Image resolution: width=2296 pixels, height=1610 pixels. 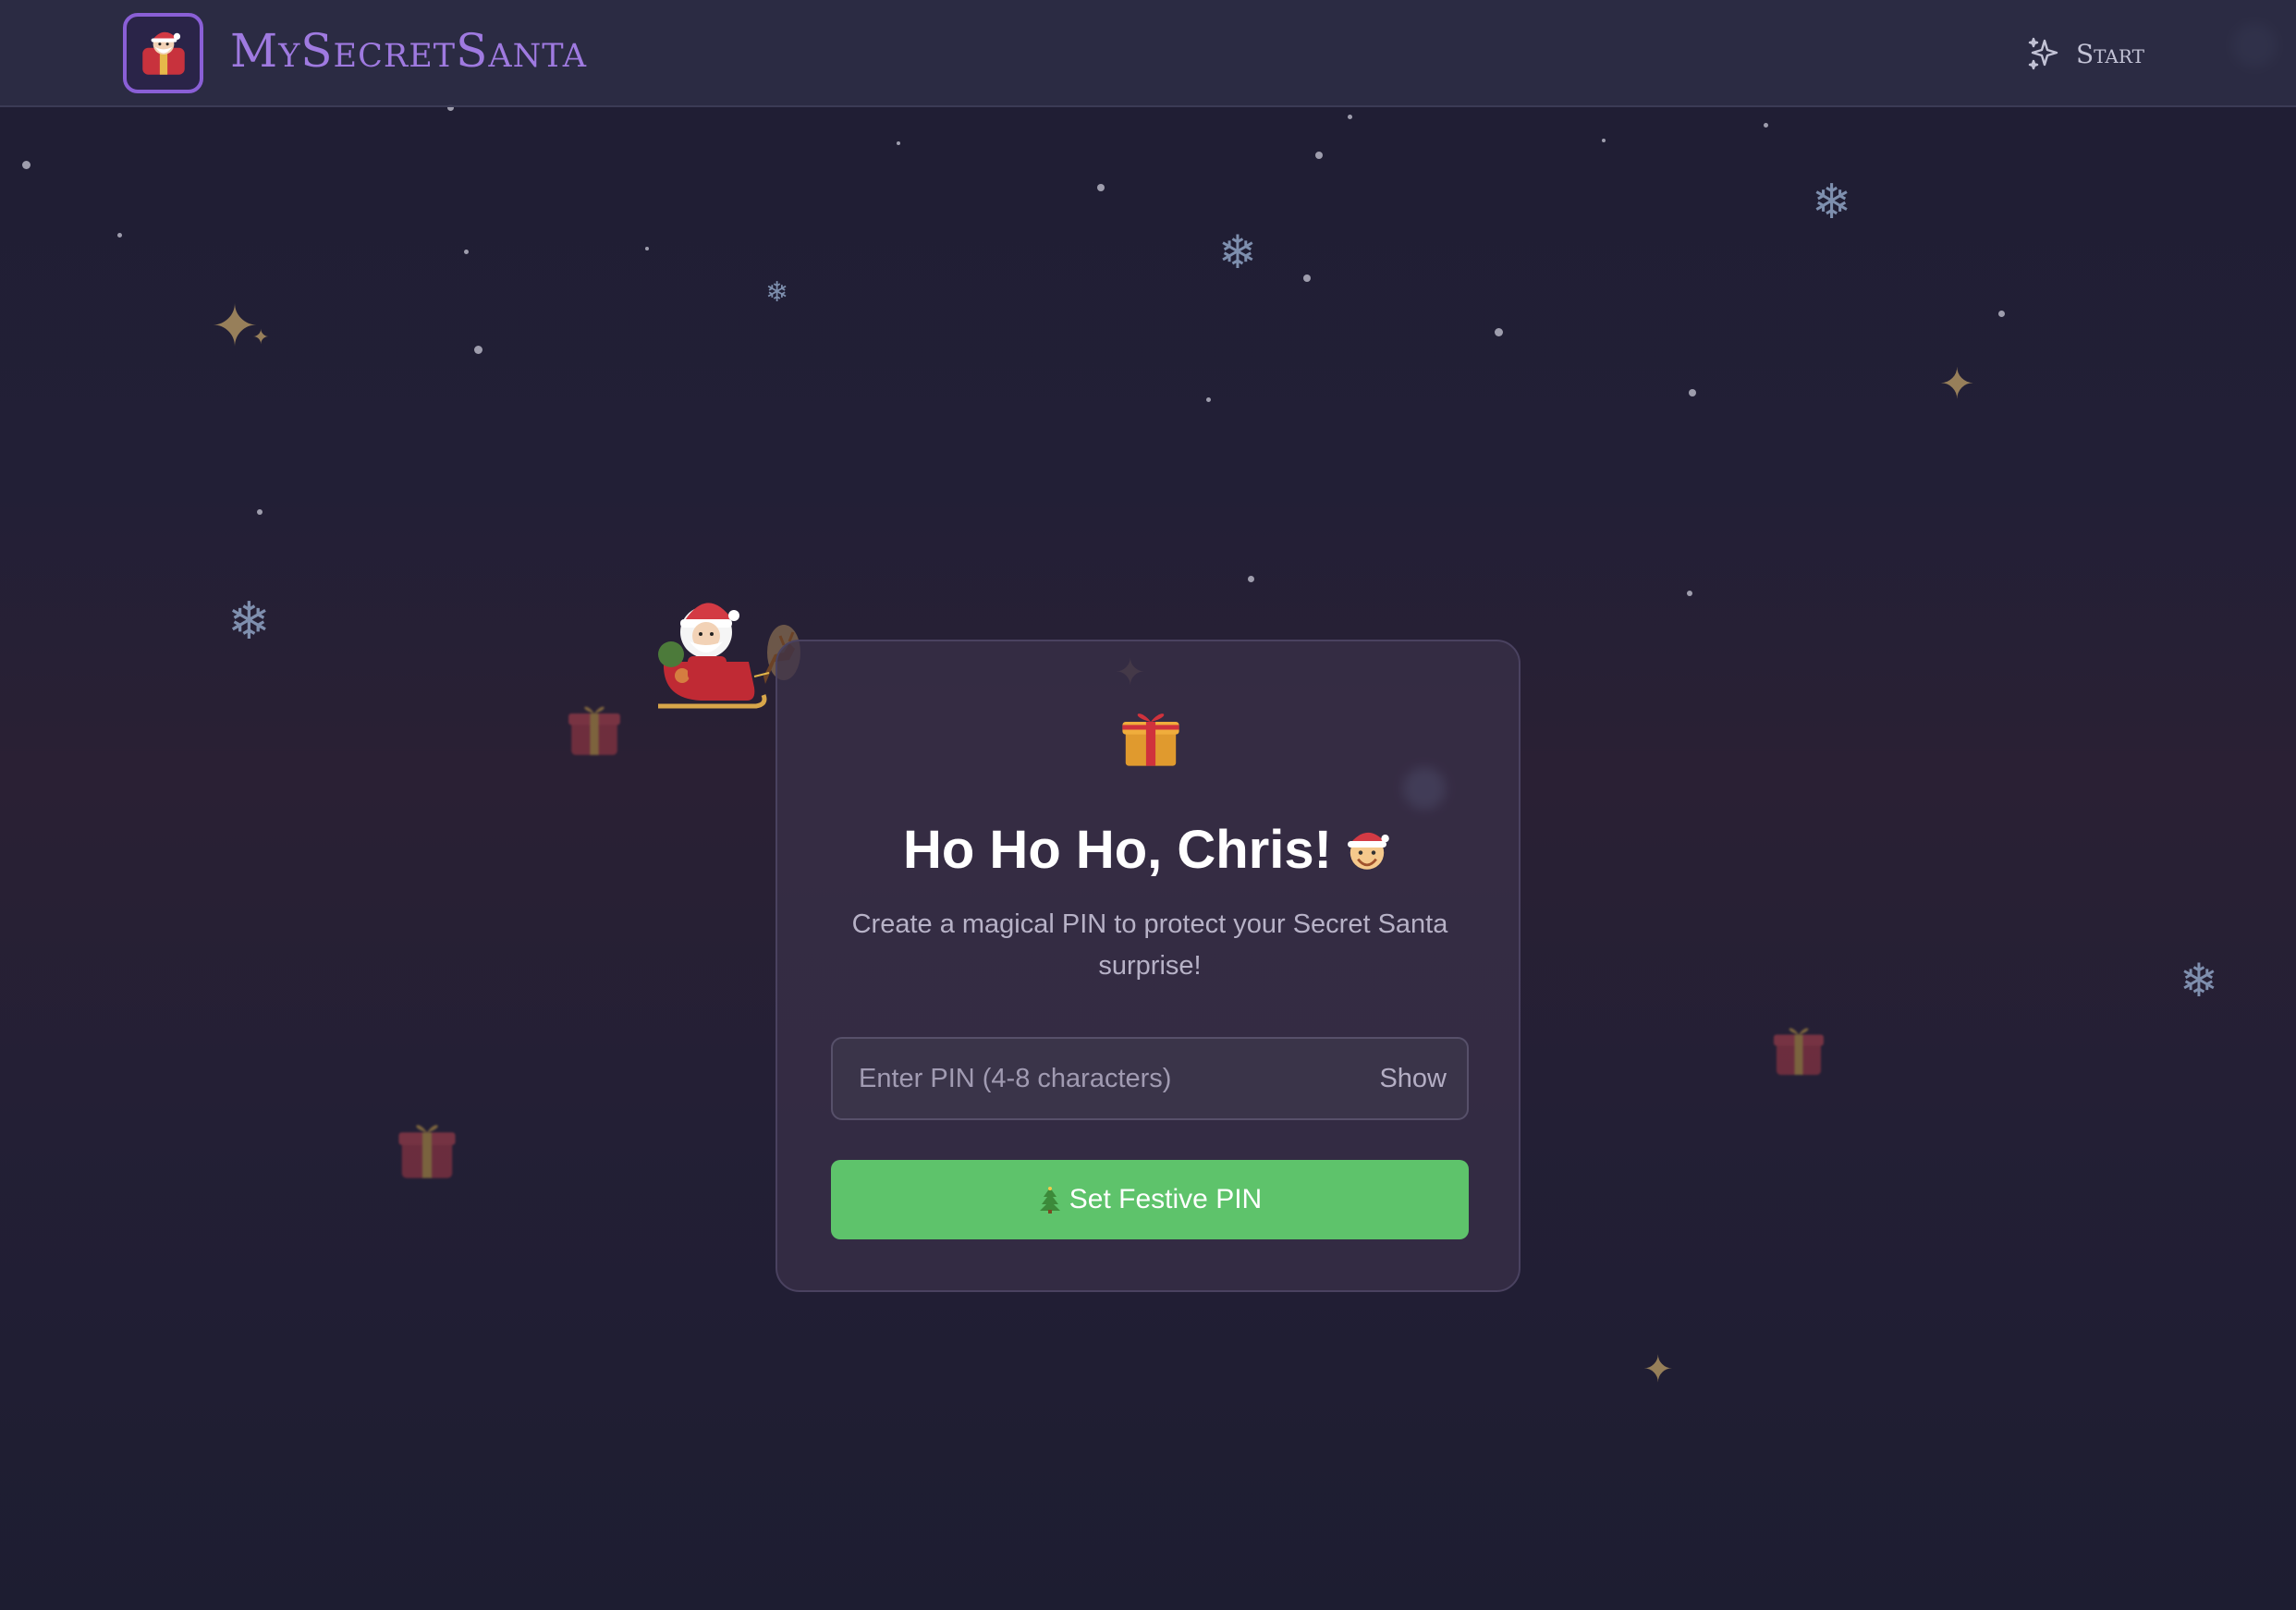 What do you see at coordinates (1368, 851) in the screenshot?
I see `santa-face-icon` at bounding box center [1368, 851].